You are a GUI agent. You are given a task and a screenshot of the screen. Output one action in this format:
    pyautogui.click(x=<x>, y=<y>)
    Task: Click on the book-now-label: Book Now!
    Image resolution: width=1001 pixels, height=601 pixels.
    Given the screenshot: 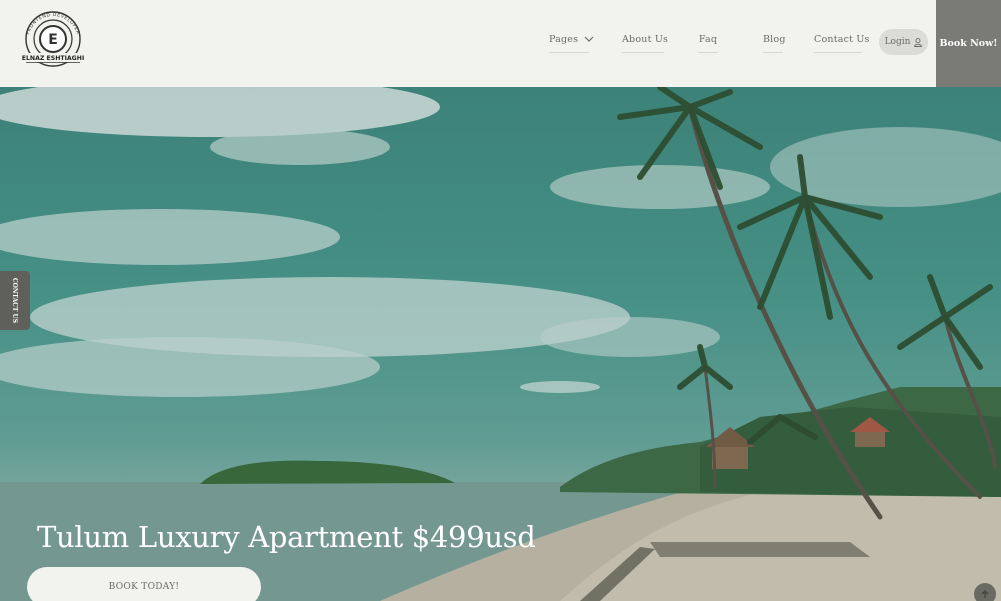 What is the action you would take?
    pyautogui.click(x=968, y=43)
    